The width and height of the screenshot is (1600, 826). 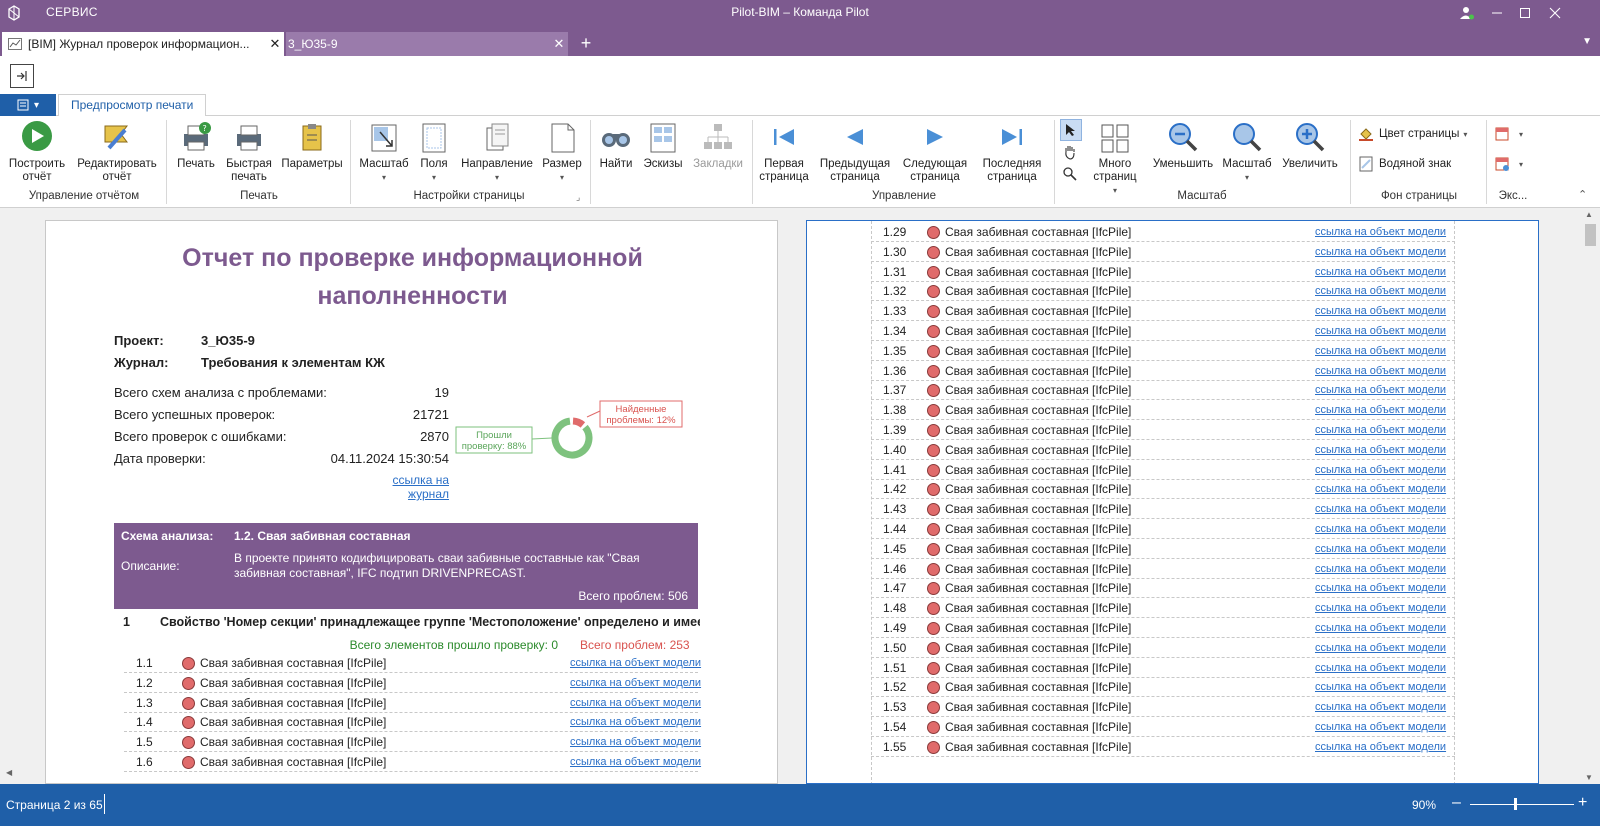 What do you see at coordinates (1589, 214) in the screenshot?
I see `scroll-up-icon: ▲` at bounding box center [1589, 214].